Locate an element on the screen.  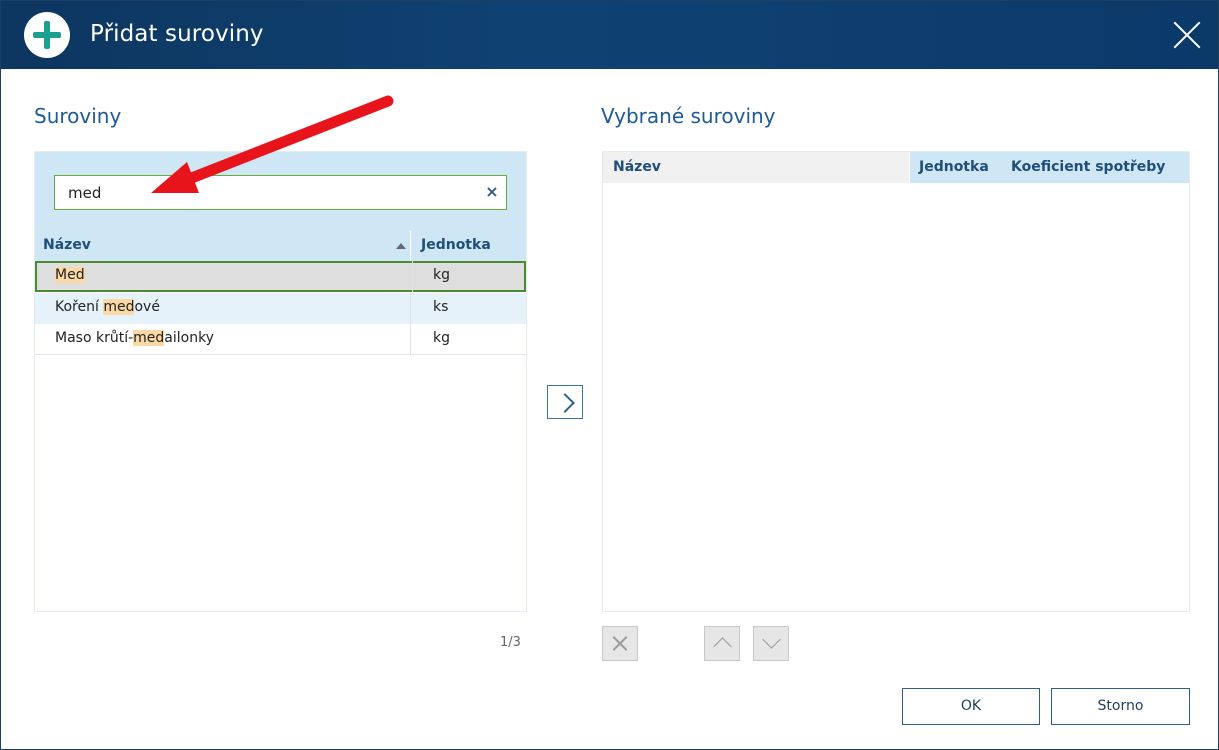
dialog-title: Přidat suroviny is located at coordinates (177, 34).